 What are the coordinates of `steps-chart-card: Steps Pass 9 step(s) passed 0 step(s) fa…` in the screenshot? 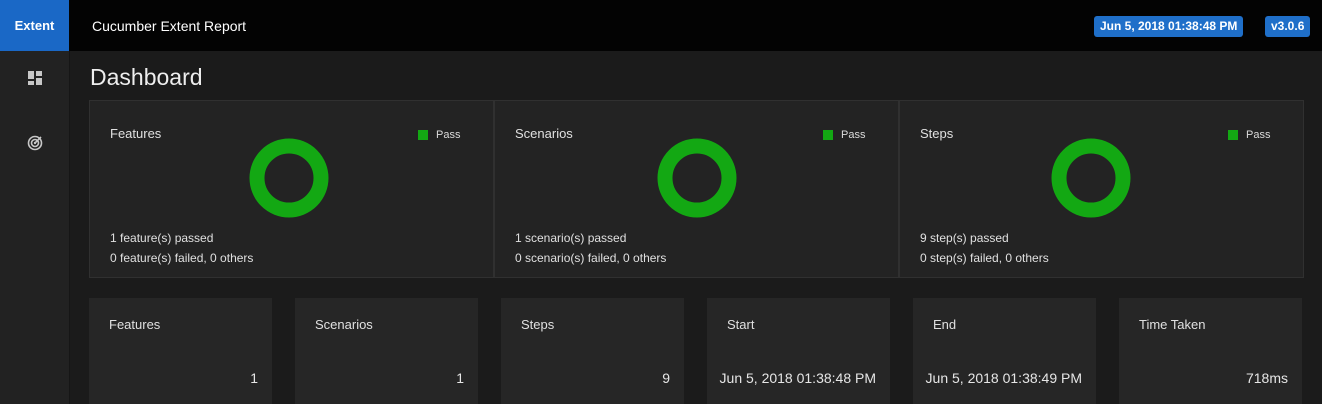 It's located at (1101, 189).